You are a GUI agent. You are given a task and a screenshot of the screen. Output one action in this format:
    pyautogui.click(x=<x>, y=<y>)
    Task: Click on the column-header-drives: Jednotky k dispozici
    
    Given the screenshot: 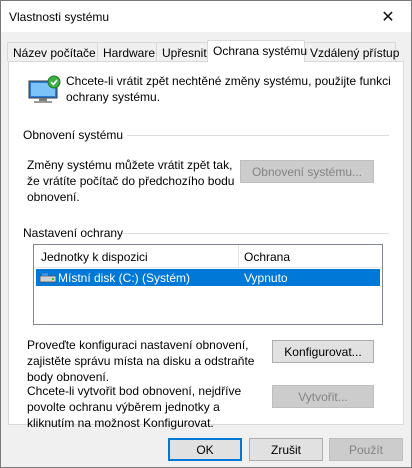 What is the action you would take?
    pyautogui.click(x=94, y=257)
    